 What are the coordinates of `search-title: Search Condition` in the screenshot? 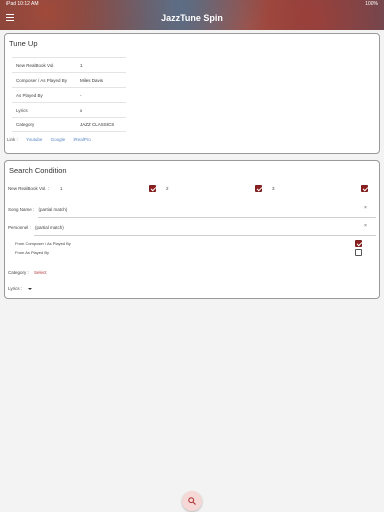 It's located at (38, 170).